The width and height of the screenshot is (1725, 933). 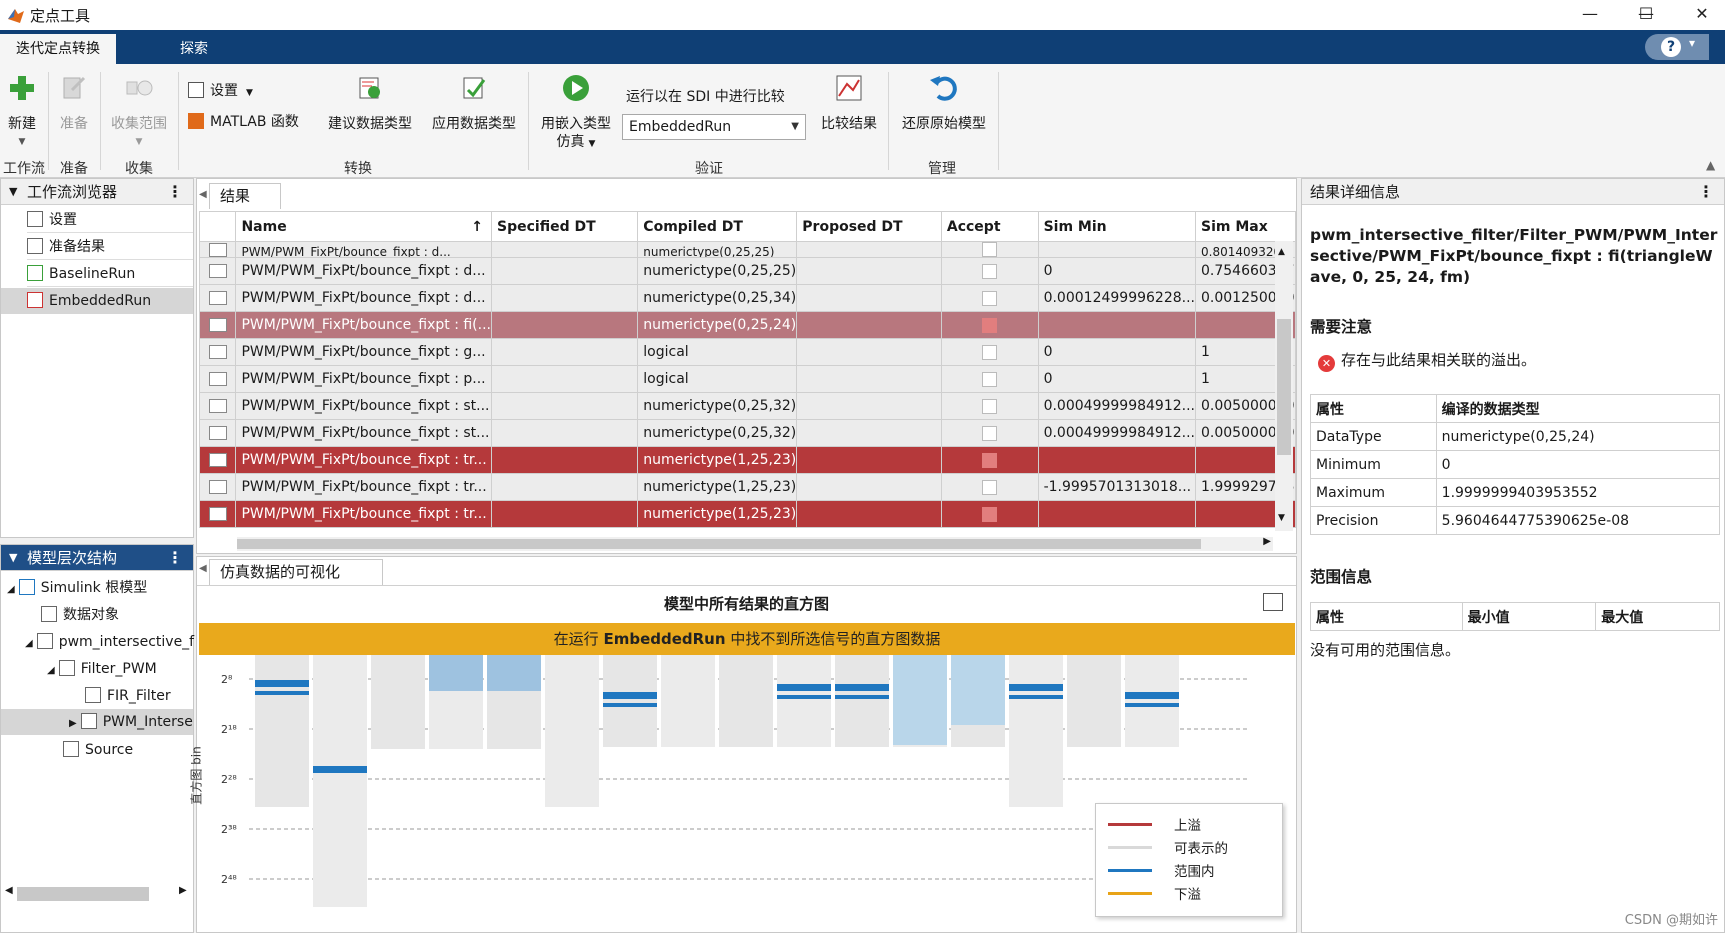 I want to click on specified-dt-cell, so click(x=564, y=487).